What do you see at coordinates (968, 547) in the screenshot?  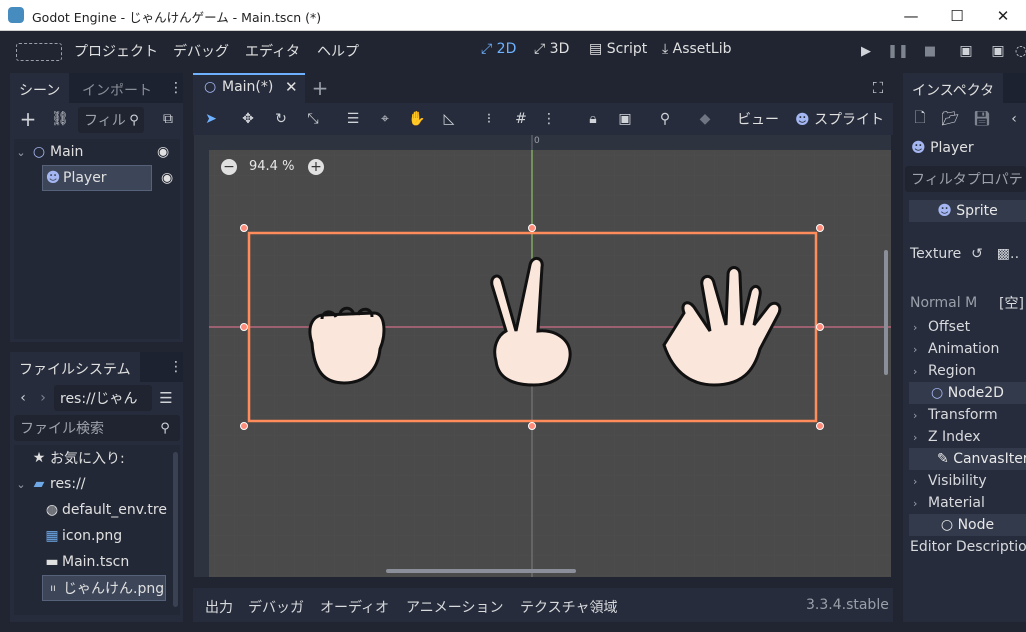 I see `editor-description-property: Editor Description` at bounding box center [968, 547].